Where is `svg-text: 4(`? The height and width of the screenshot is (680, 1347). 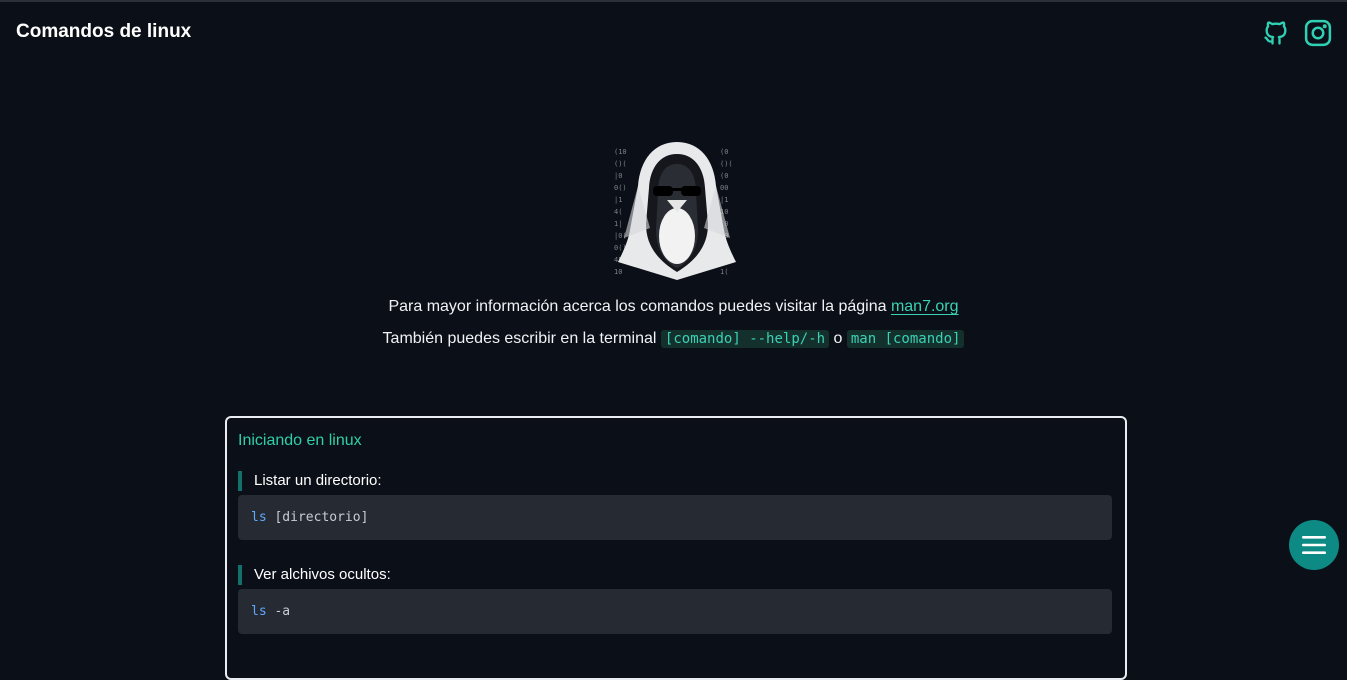
svg-text: 4( is located at coordinates (618, 212).